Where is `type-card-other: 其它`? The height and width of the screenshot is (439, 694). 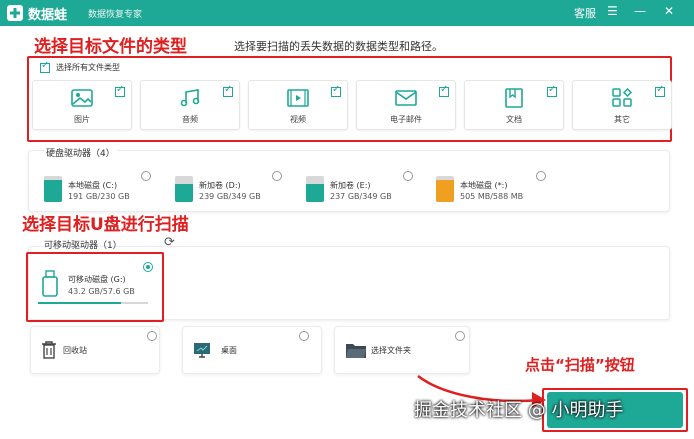
type-card-other: 其它 is located at coordinates (622, 105).